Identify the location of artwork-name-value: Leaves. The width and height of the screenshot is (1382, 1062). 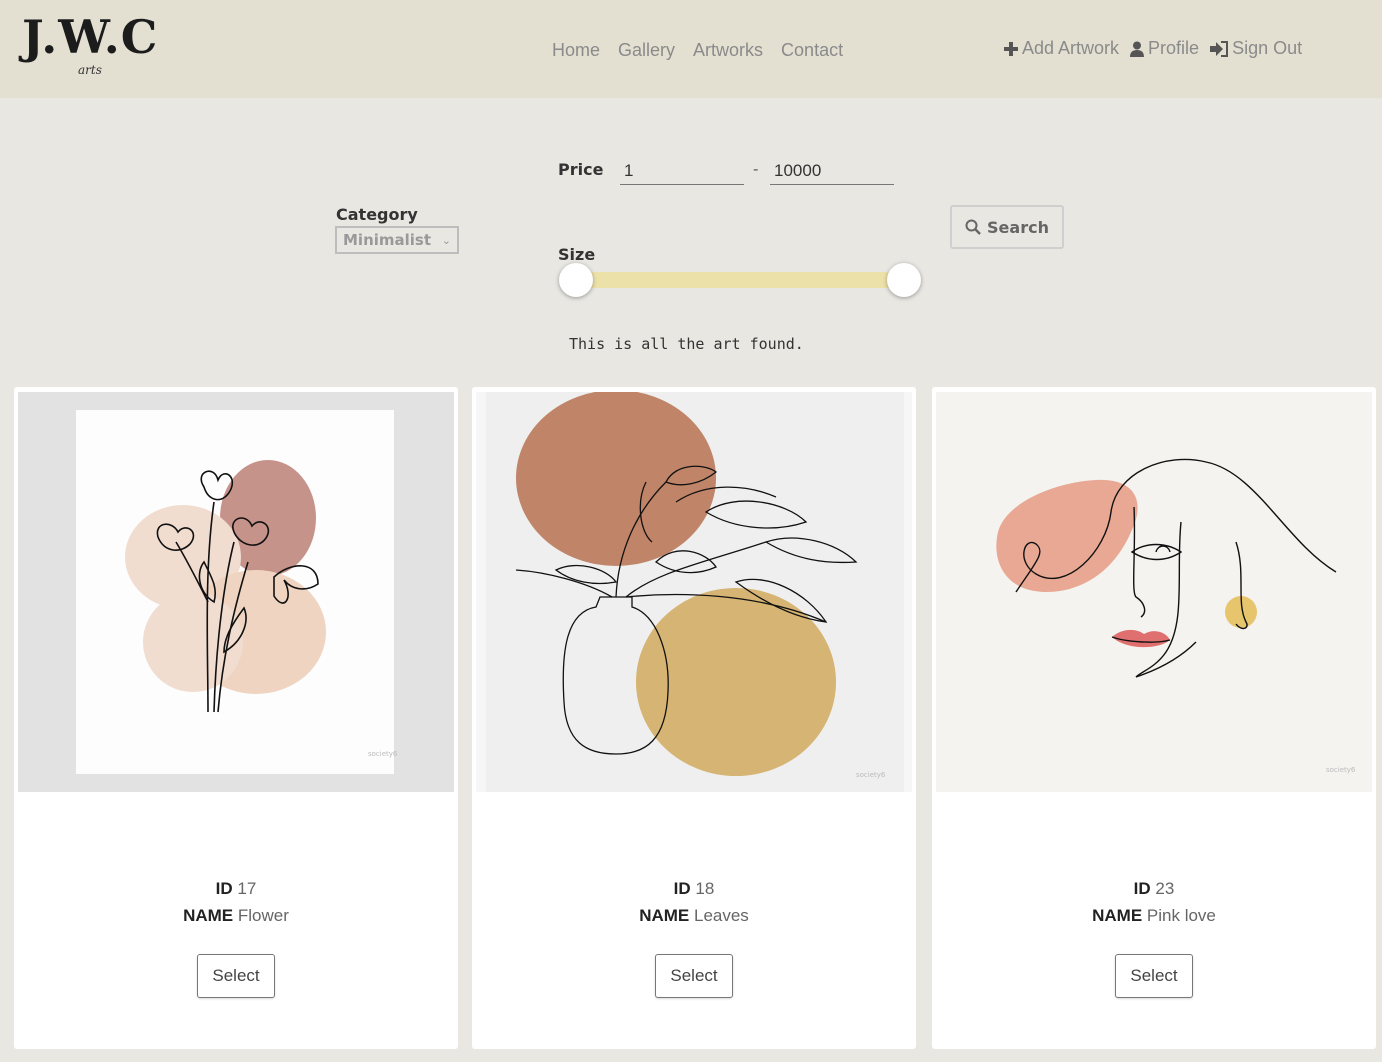
(721, 915).